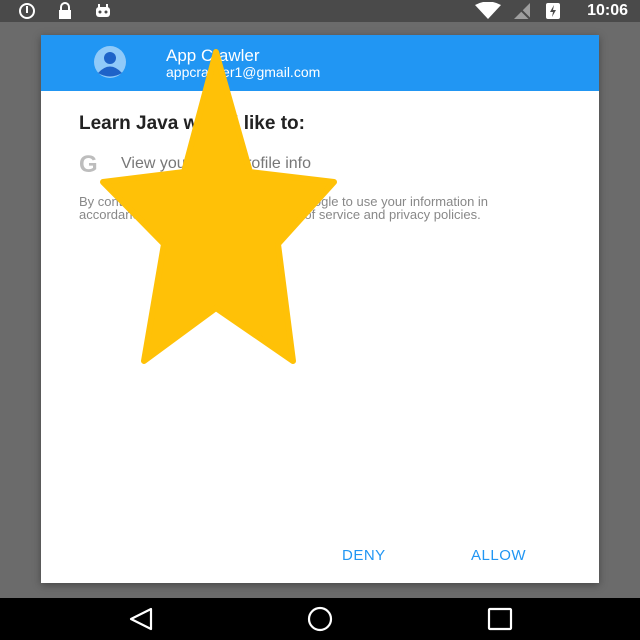 This screenshot has height=640, width=640. Describe the element at coordinates (141, 619) in the screenshot. I see `back-icon` at that location.